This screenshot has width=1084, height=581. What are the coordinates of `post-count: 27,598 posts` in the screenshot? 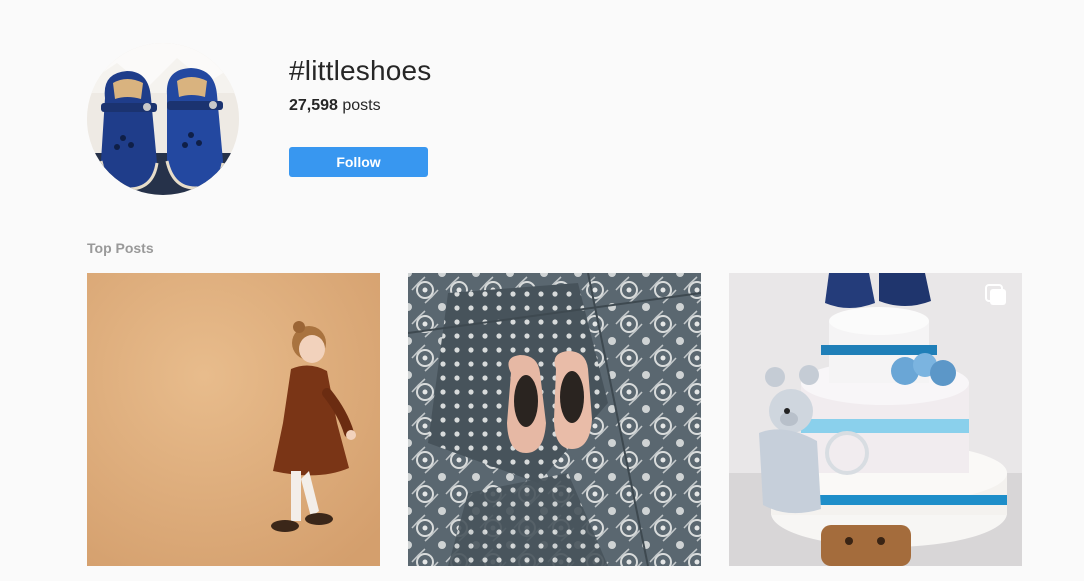 It's located at (335, 106).